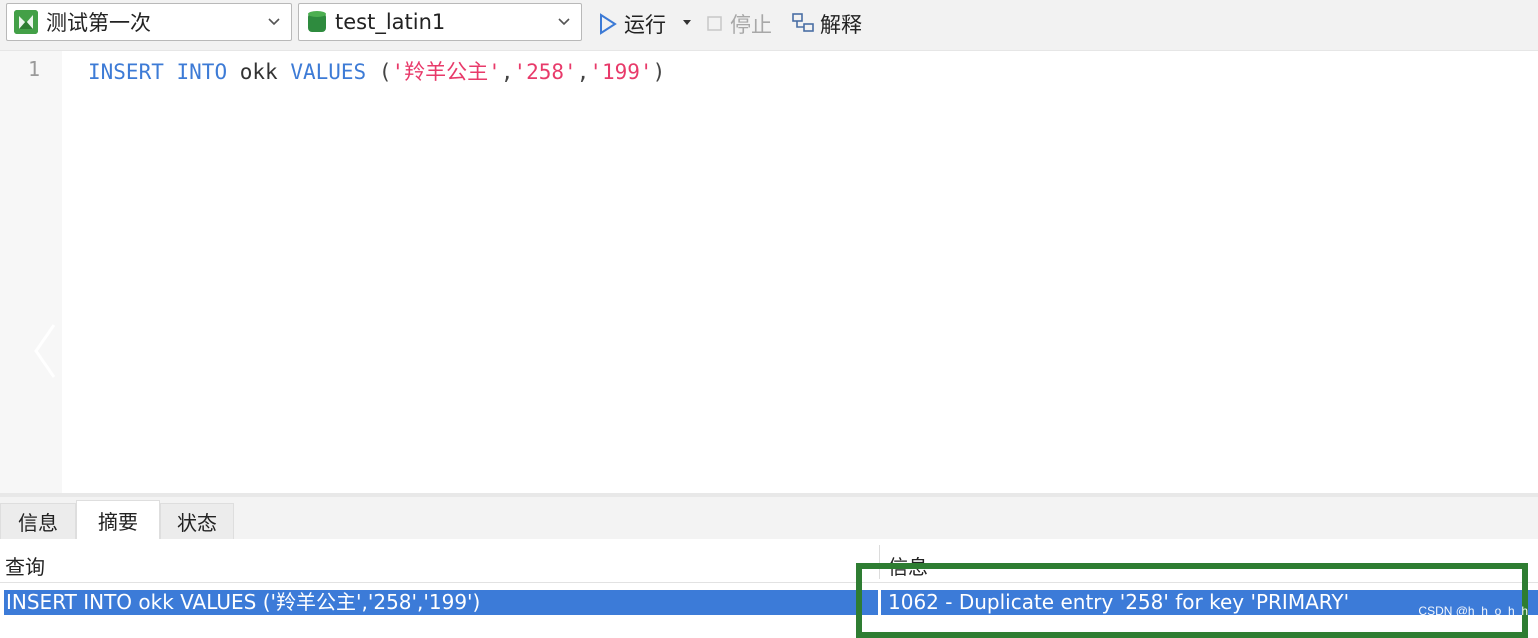 This screenshot has width=1538, height=638. I want to click on explain-label: 解释, so click(841, 25).